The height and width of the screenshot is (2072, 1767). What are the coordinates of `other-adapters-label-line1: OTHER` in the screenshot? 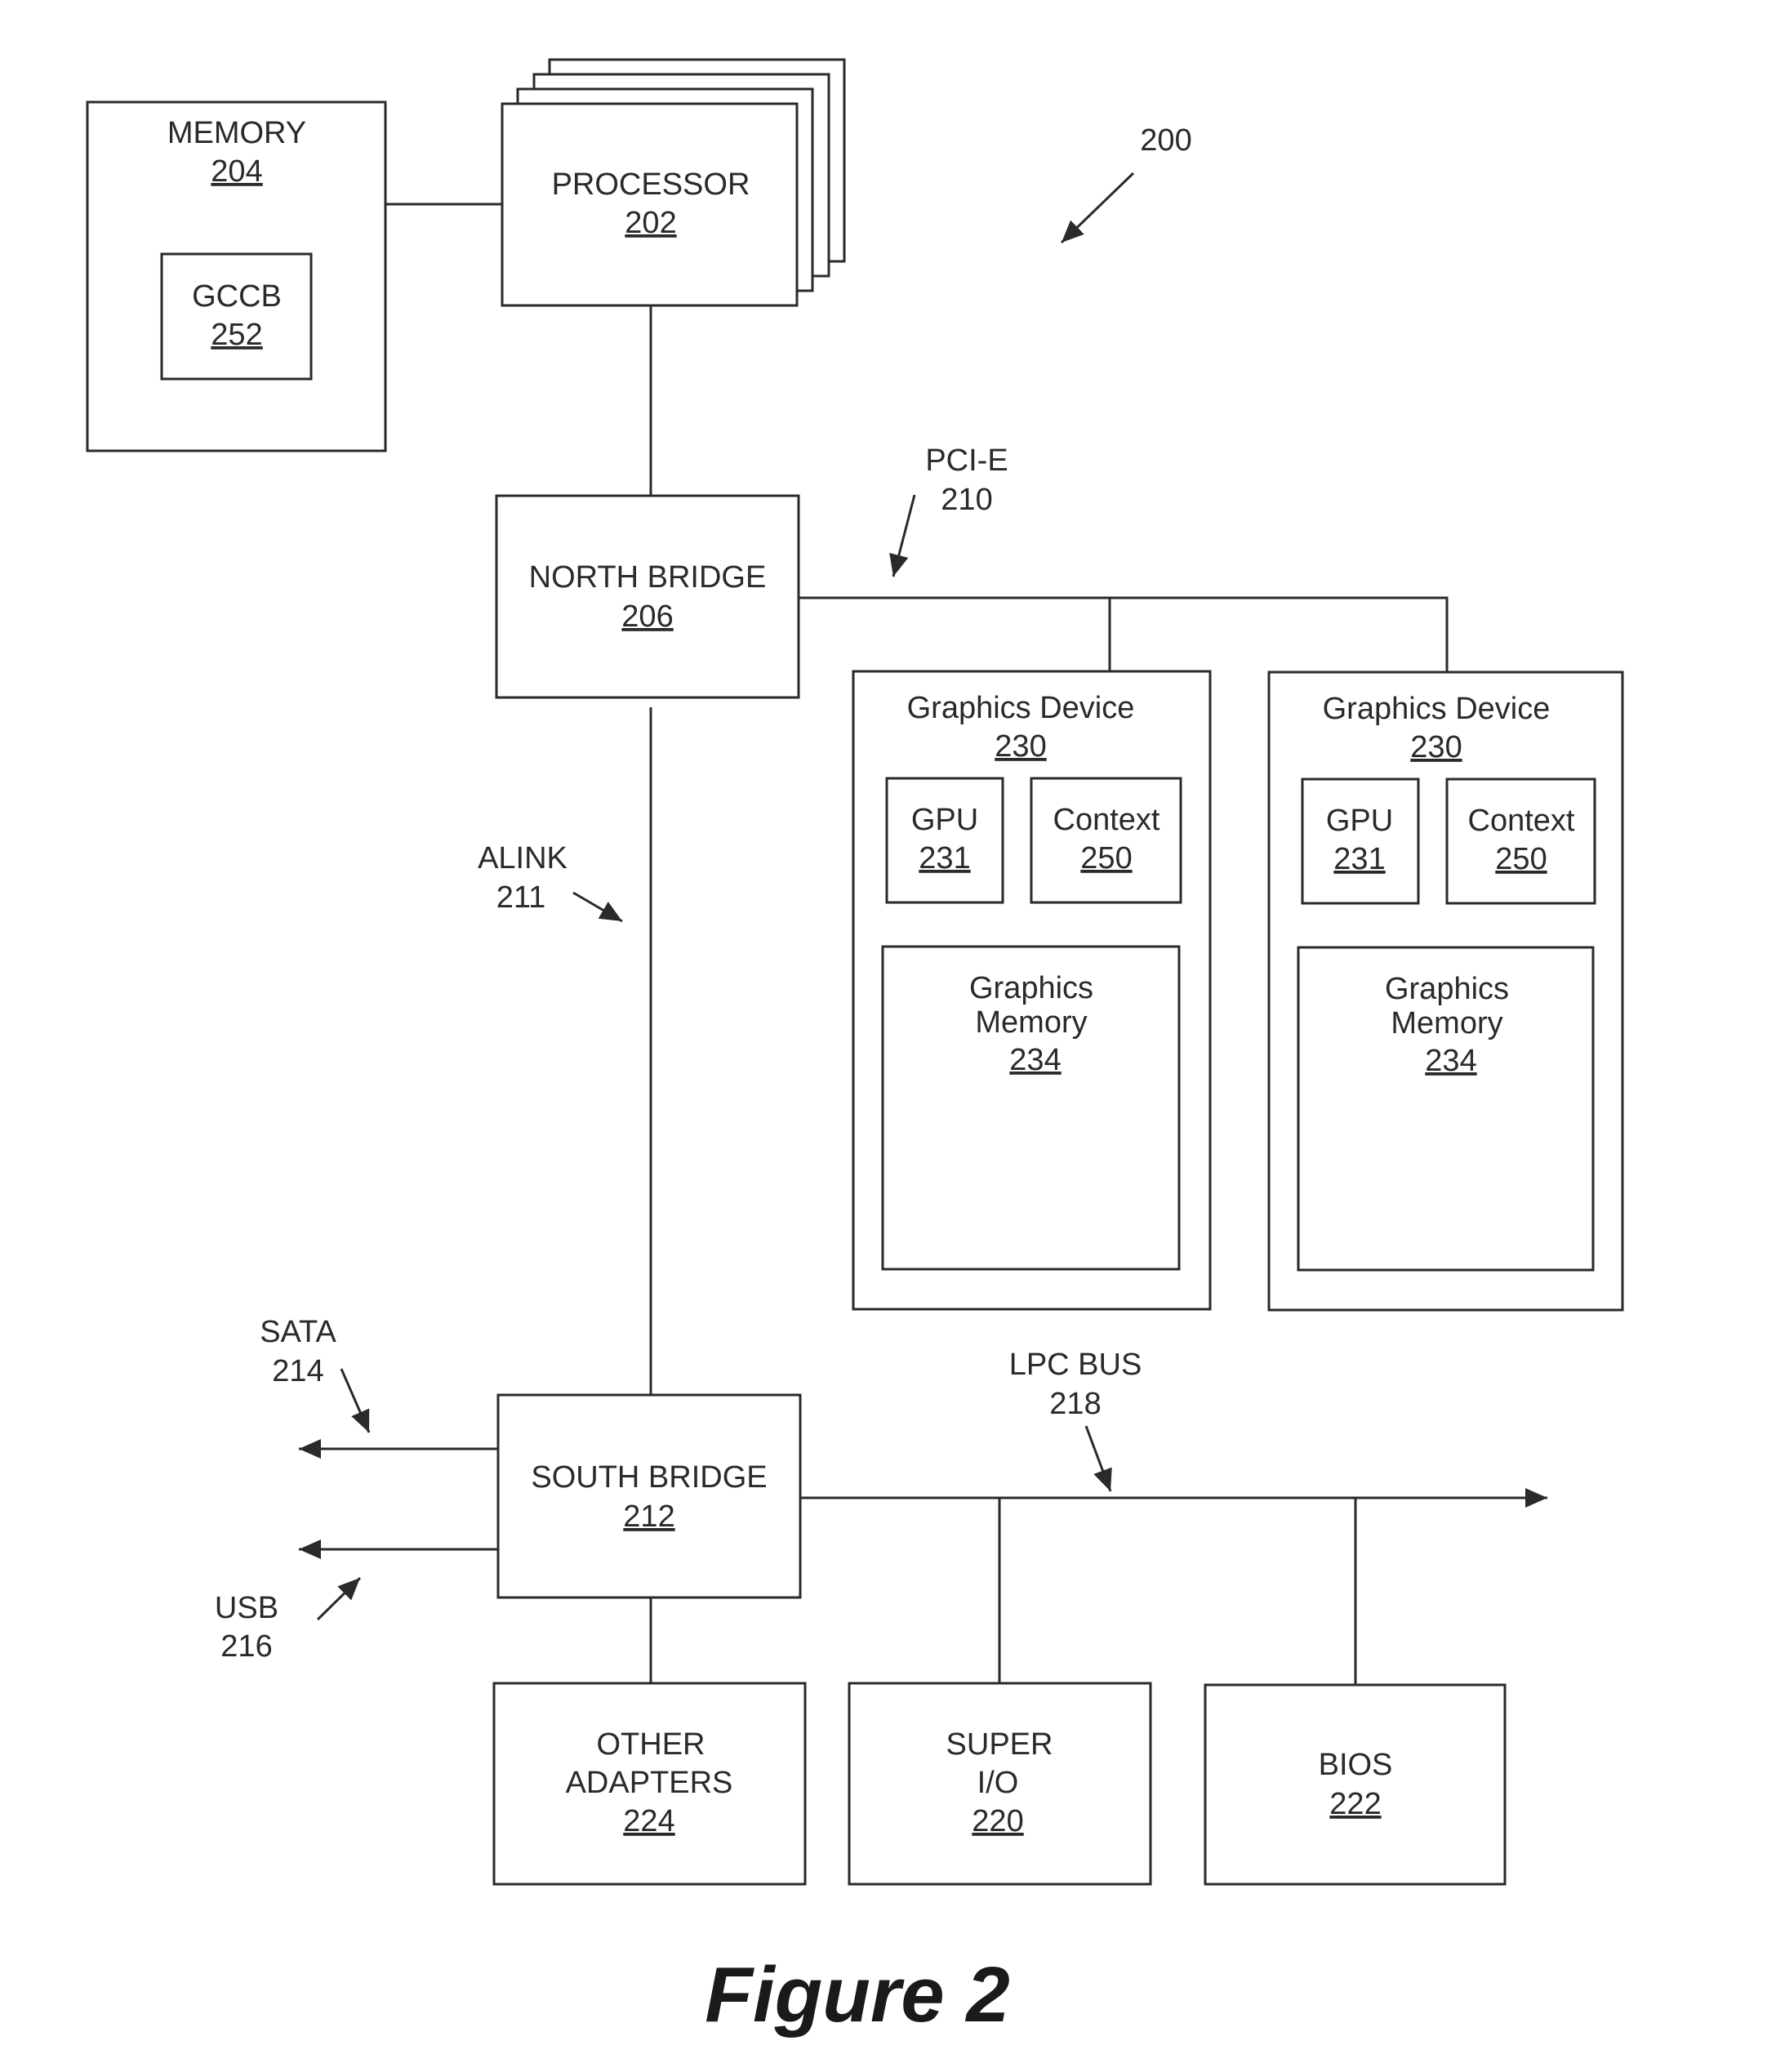 It's located at (651, 1744).